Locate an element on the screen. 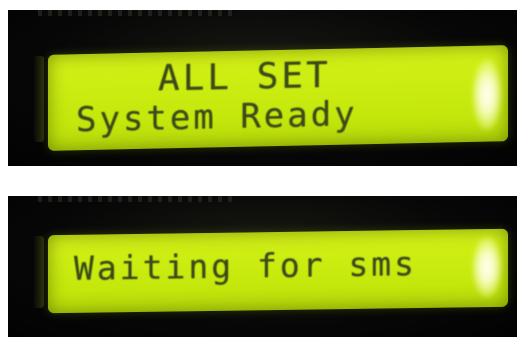  lcd-line-1: Waiting for sms is located at coordinates (246, 266).